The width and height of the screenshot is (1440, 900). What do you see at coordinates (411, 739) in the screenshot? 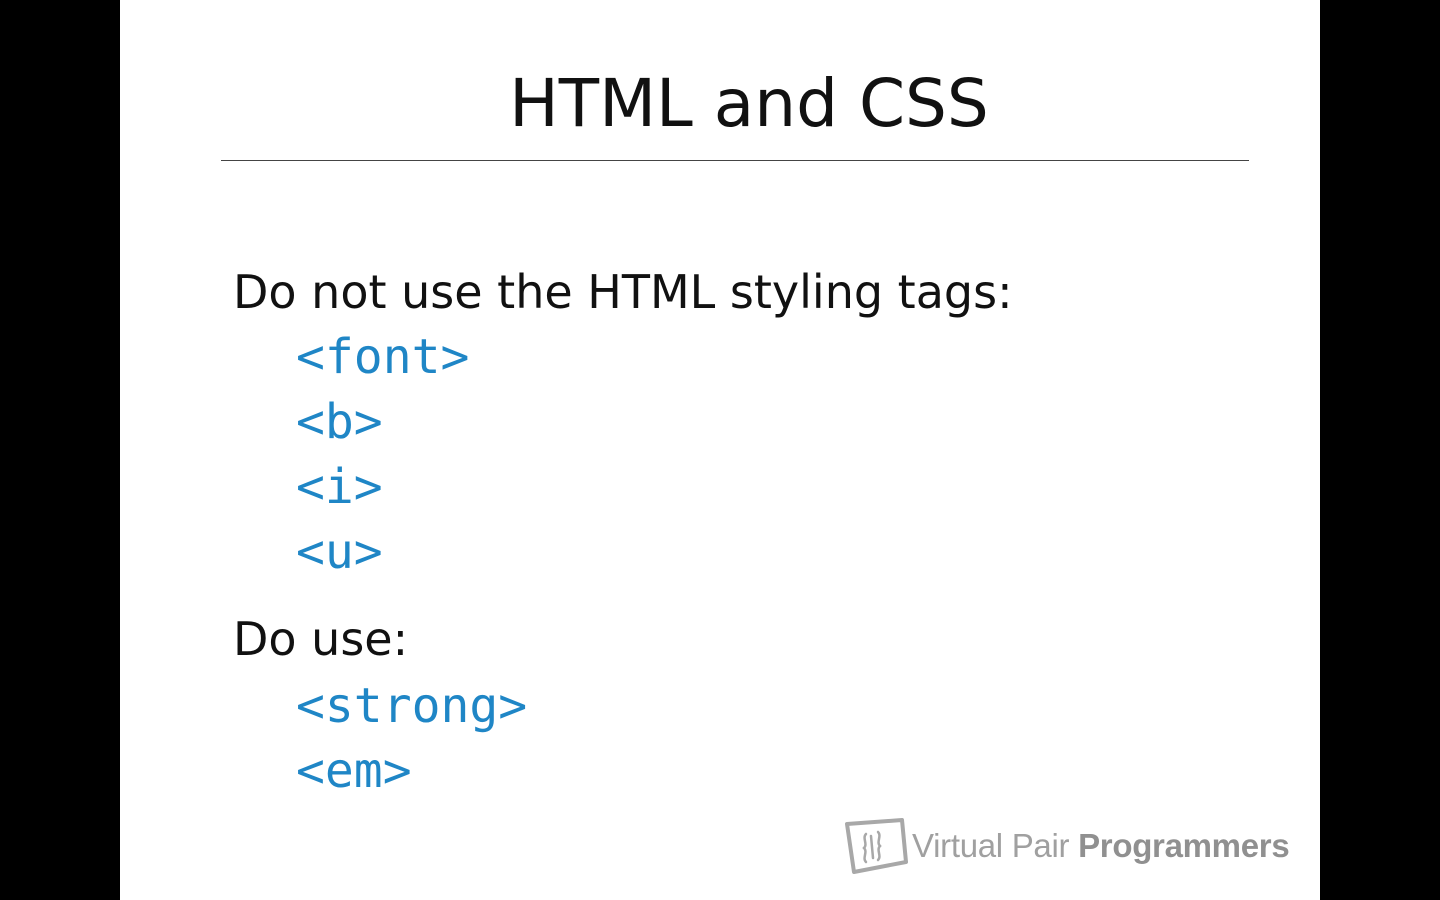
I see `use-tag-list: <strong> <em>` at bounding box center [411, 739].